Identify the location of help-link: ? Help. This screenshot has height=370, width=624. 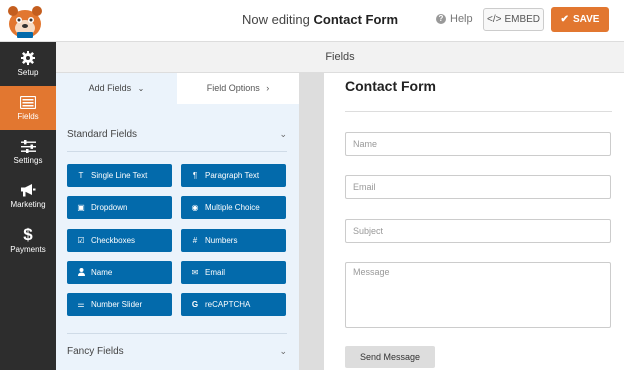
(454, 19).